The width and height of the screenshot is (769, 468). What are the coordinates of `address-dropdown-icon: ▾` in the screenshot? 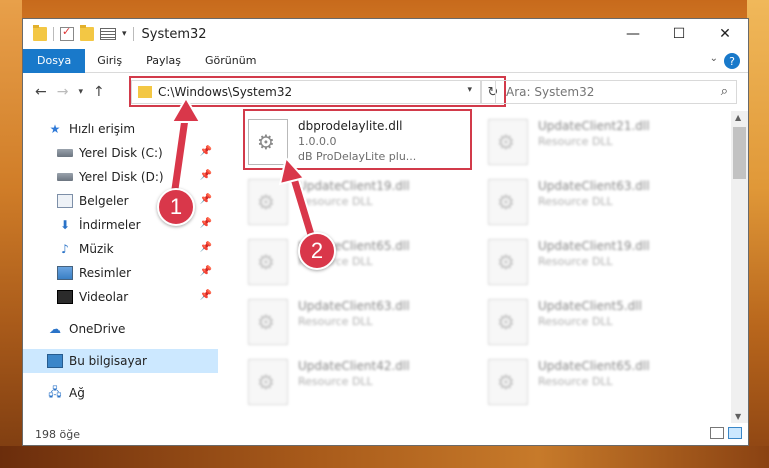 It's located at (469, 90).